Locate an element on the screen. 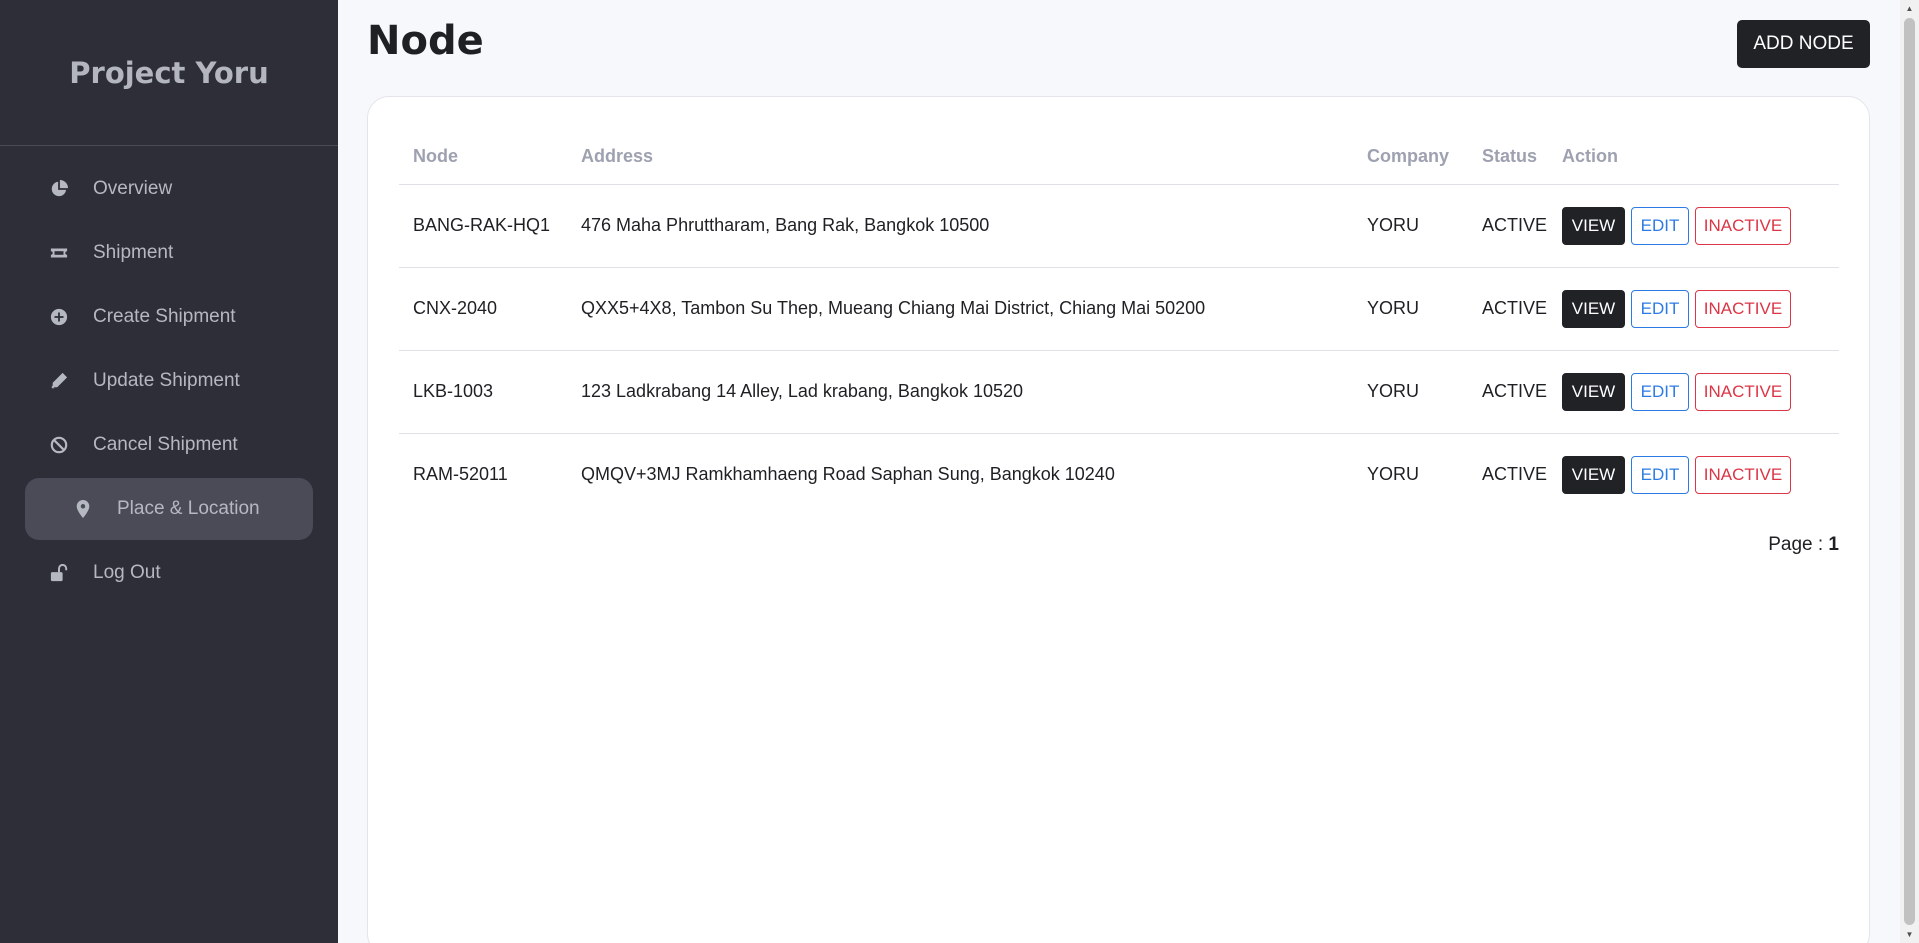 The height and width of the screenshot is (943, 1919). scroll-up-arrow-icon: ▲ is located at coordinates (1909, 8).